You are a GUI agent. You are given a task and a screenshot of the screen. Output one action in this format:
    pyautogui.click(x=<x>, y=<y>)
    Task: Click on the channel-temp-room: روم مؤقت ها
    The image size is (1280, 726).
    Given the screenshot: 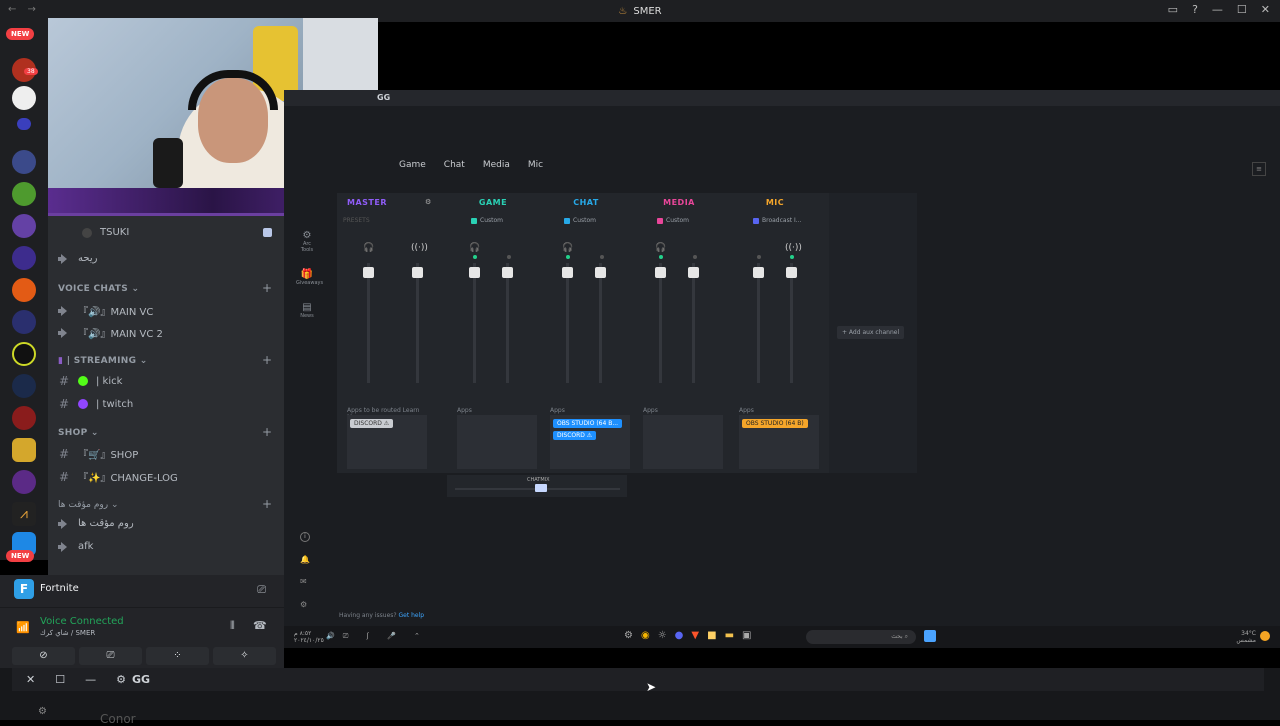 What is the action you would take?
    pyautogui.click(x=96, y=523)
    